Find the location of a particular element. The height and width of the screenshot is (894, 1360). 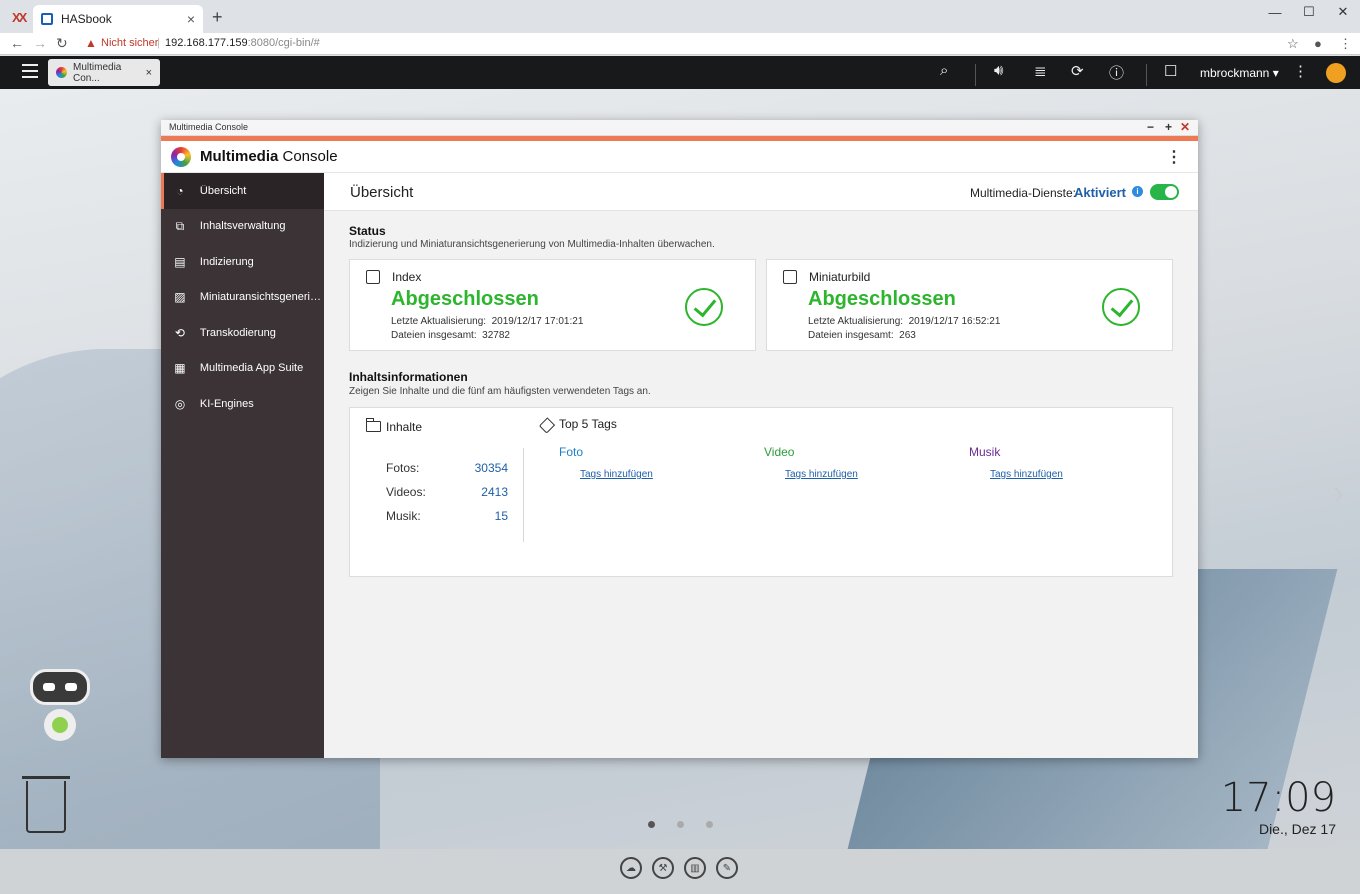

cloud-icon: ☁ is located at coordinates (631, 868).